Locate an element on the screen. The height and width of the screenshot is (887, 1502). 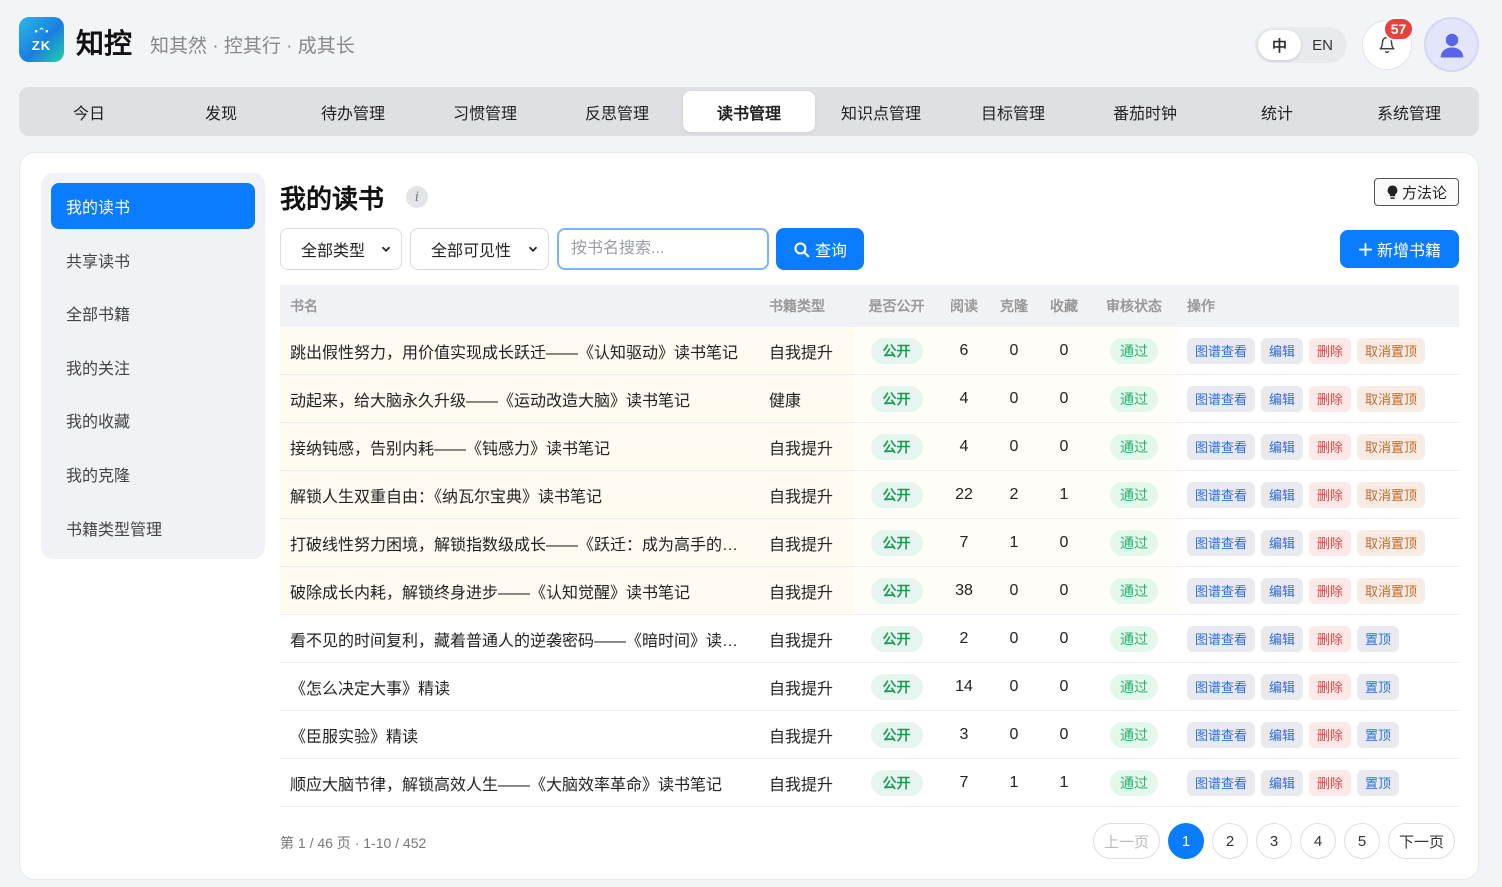
book-name: 《怎么决定大事》精读 is located at coordinates (370, 687).